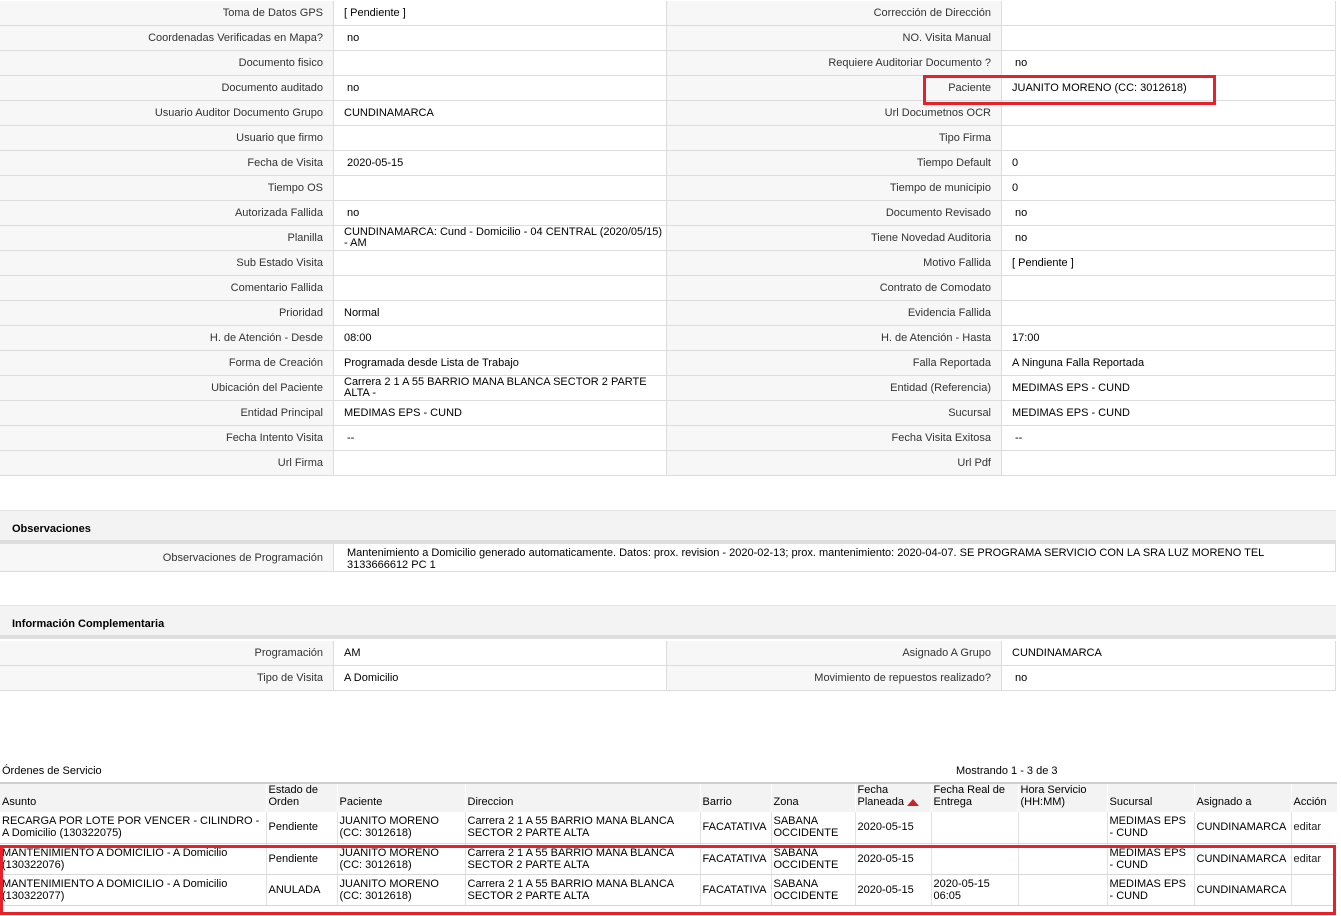 This screenshot has height=916, width=1341. Describe the element at coordinates (1053, 796) in the screenshot. I see `column-header-label: Hora Servicio (HH:MM)` at that location.